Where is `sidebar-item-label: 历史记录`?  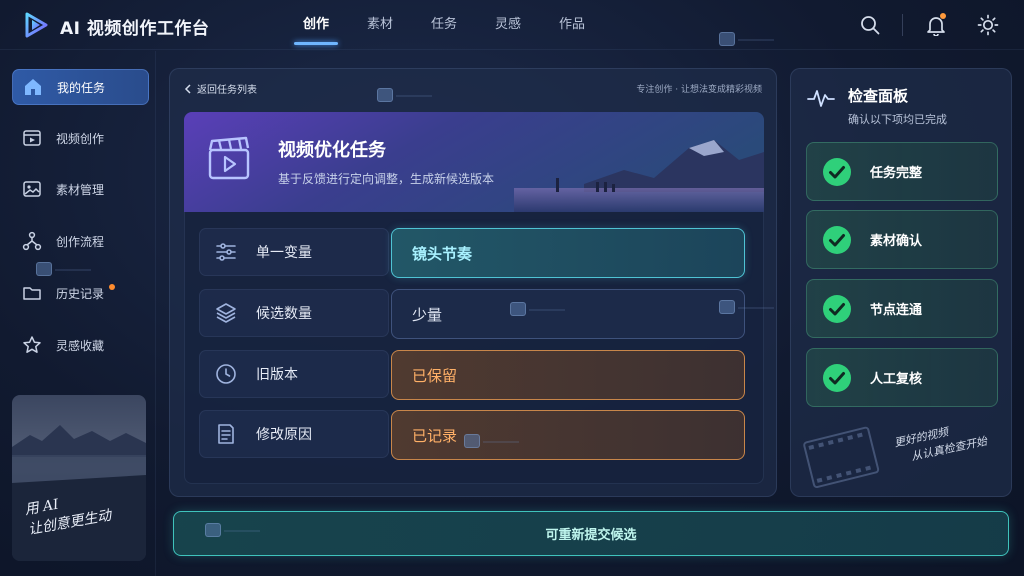
sidebar-item-label: 历史记录 is located at coordinates (80, 293).